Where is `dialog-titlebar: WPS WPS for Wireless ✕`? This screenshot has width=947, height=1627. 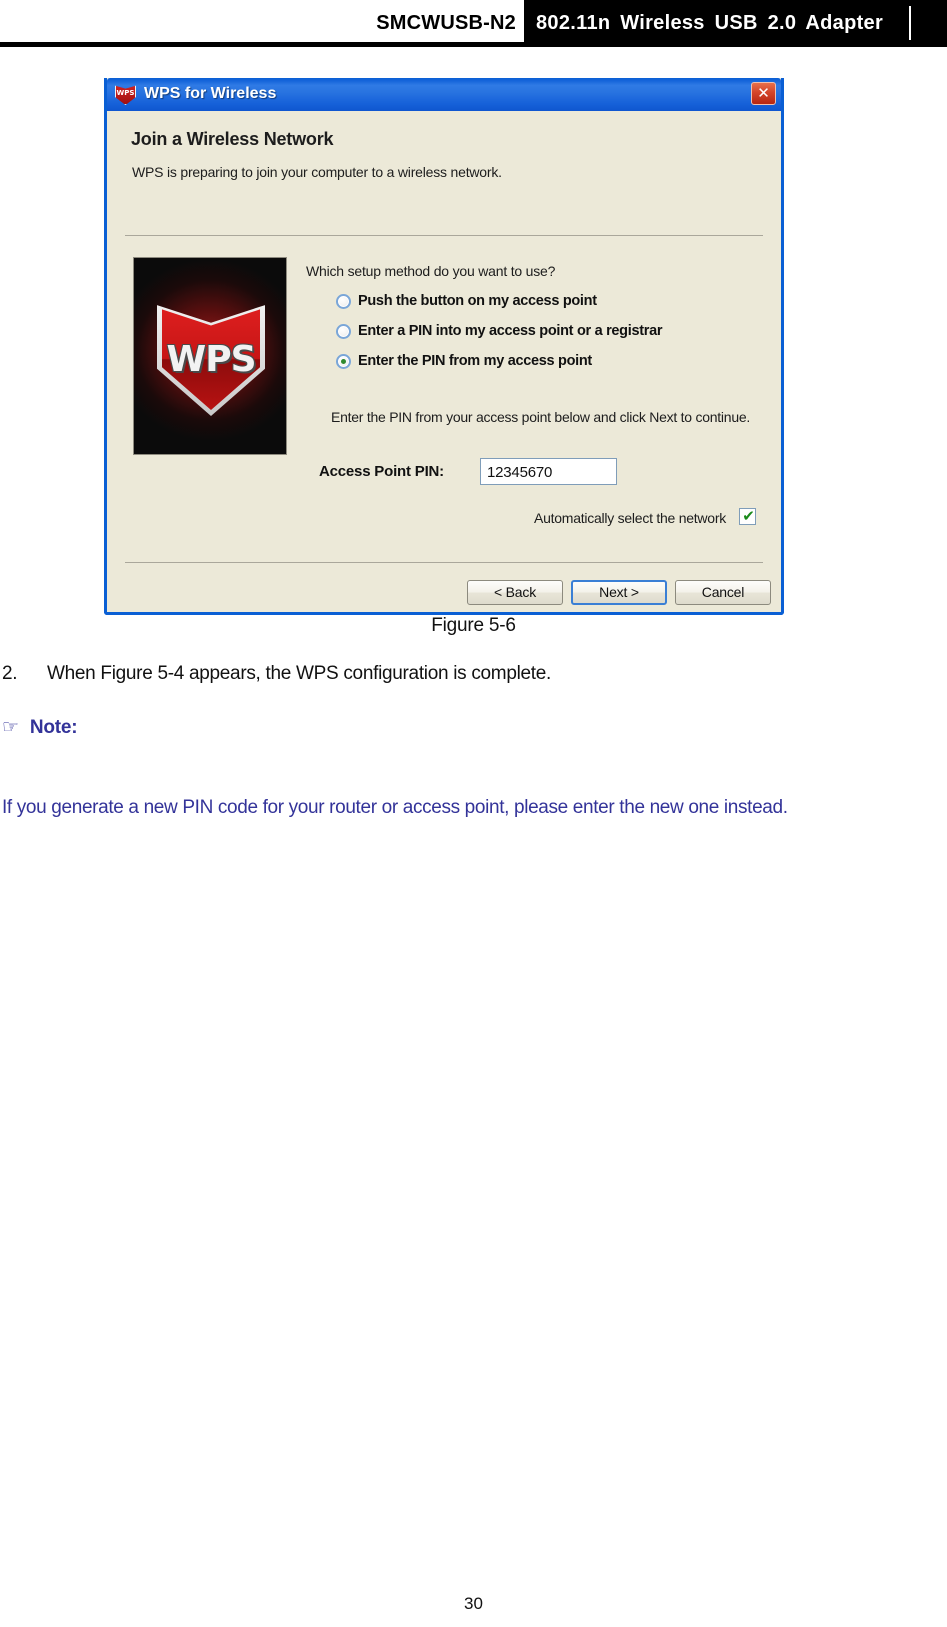 dialog-titlebar: WPS WPS for Wireless ✕ is located at coordinates (444, 94).